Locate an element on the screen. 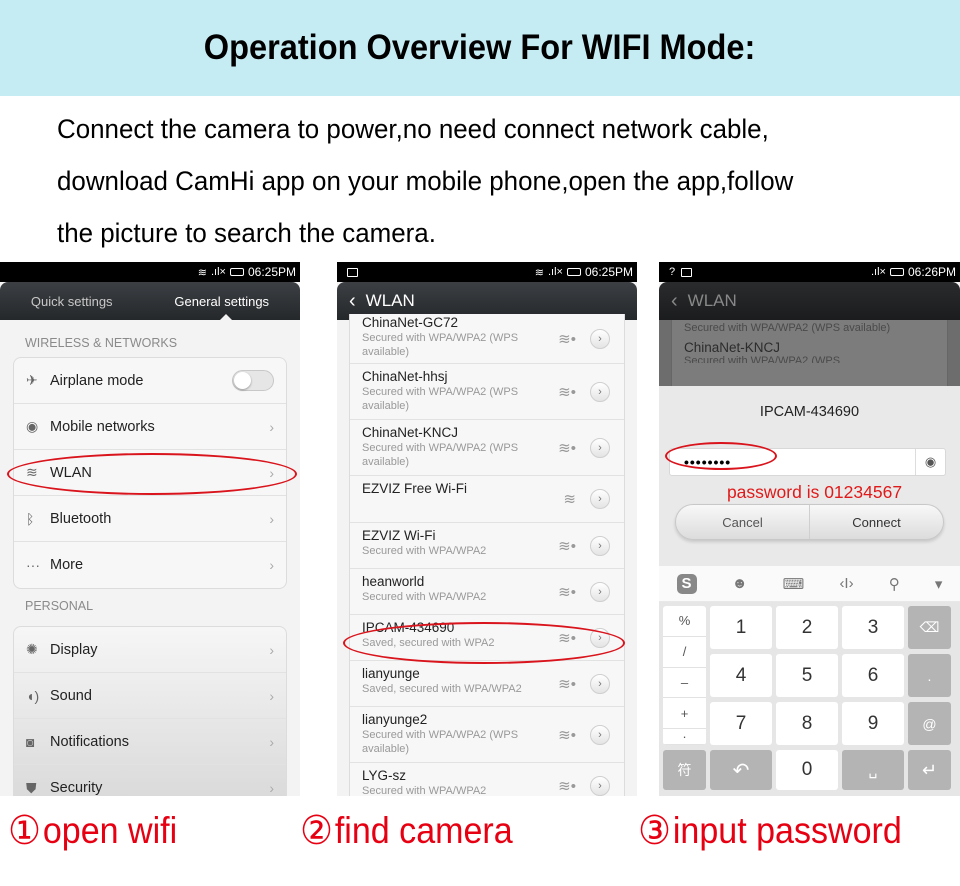  settings-tabs: Quick settings General settings is located at coordinates (150, 301).